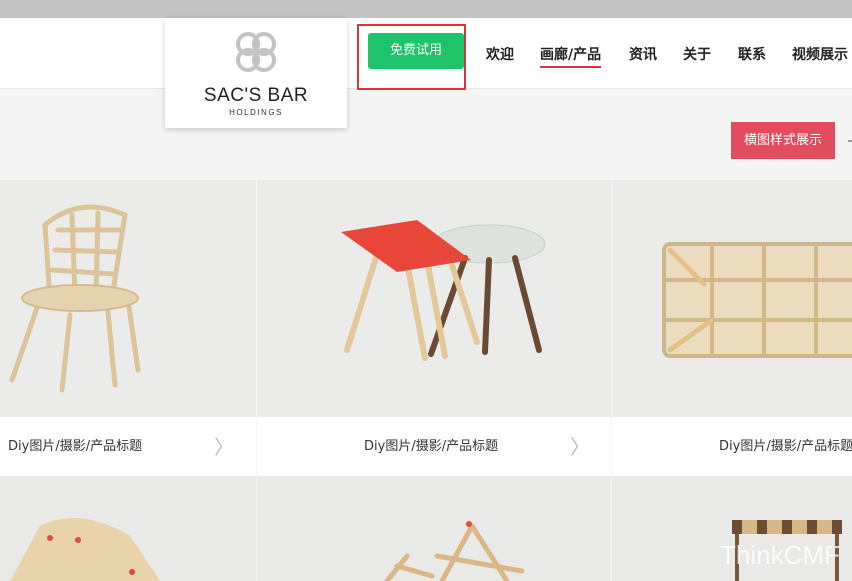 The height and width of the screenshot is (581, 852). Describe the element at coordinates (500, 54) in the screenshot. I see `nav-item-welcome: 欢迎` at that location.